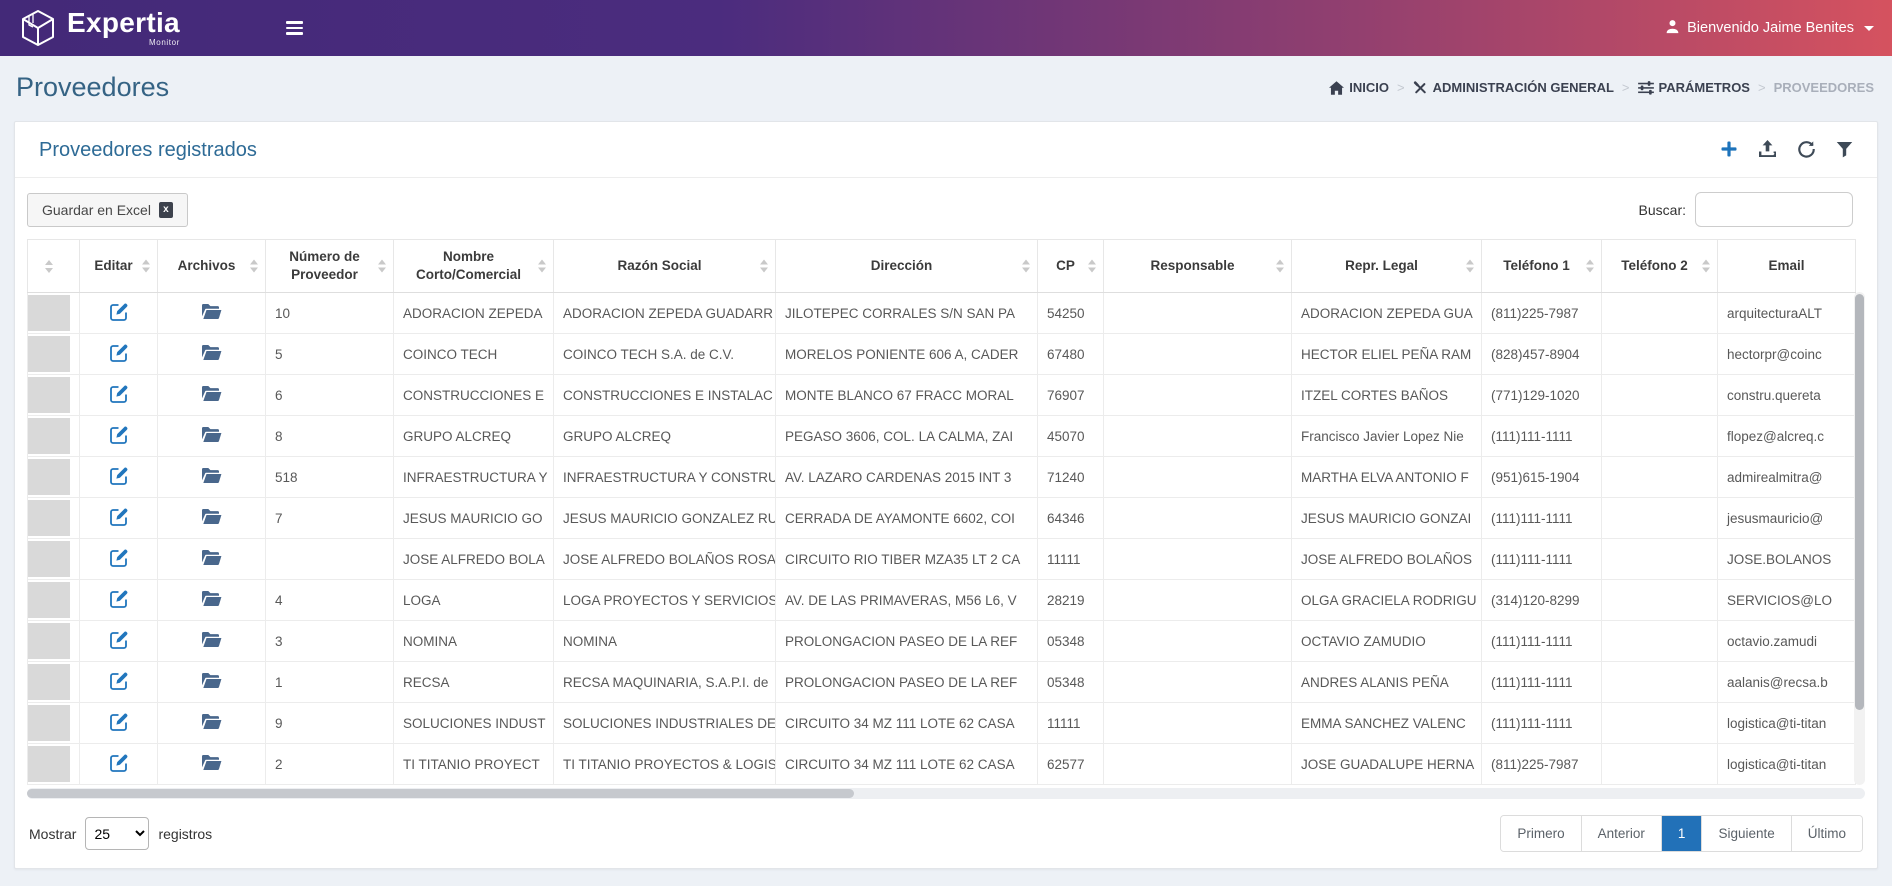 This screenshot has width=1892, height=886. What do you see at coordinates (1659, 266) in the screenshot?
I see `column-header-tel2: Teléfono 2` at bounding box center [1659, 266].